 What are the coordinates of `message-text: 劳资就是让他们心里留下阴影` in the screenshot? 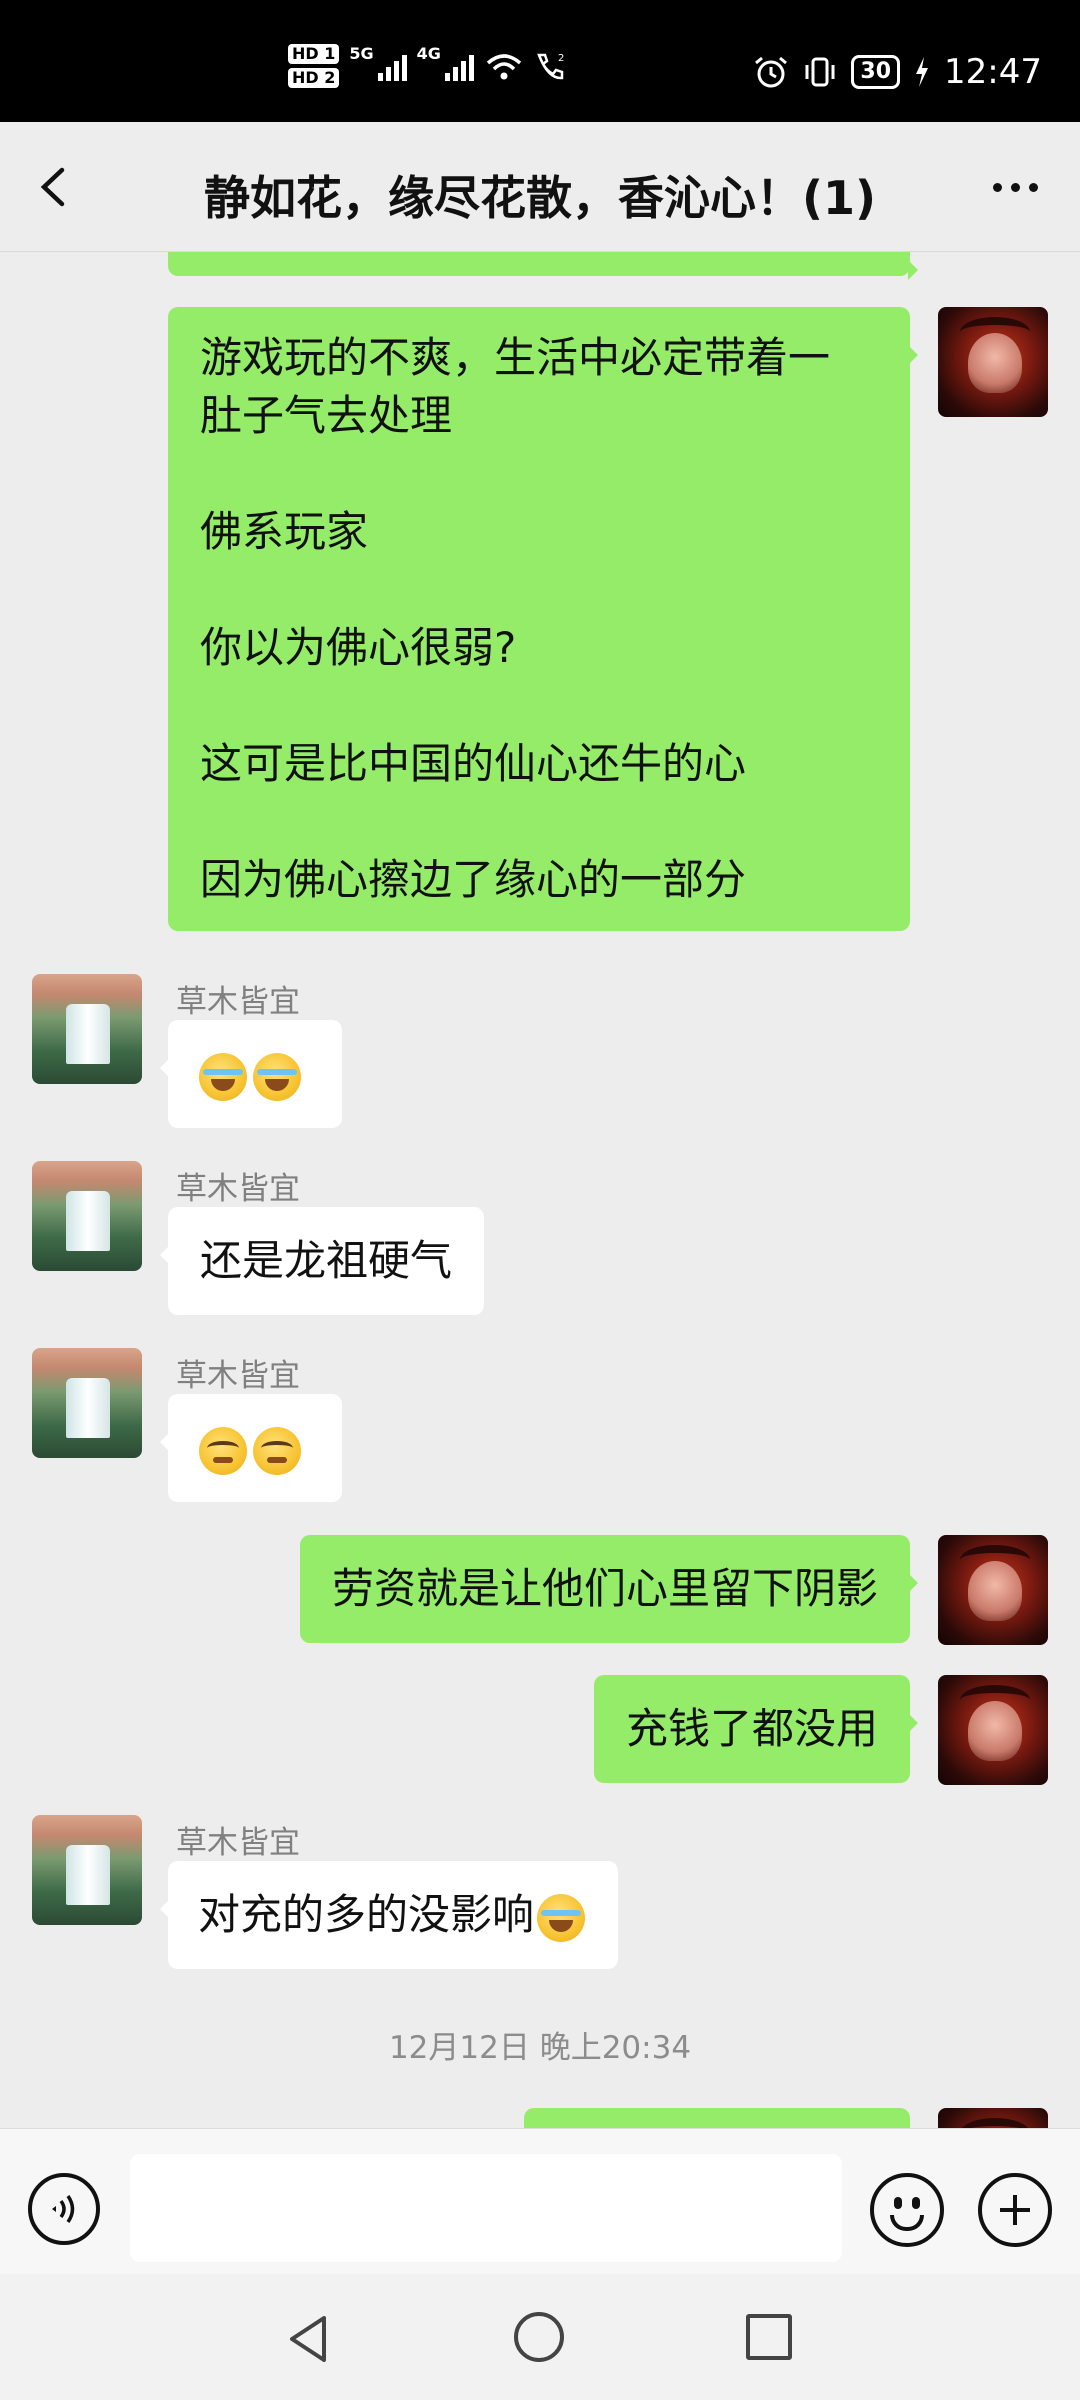 It's located at (604, 1588).